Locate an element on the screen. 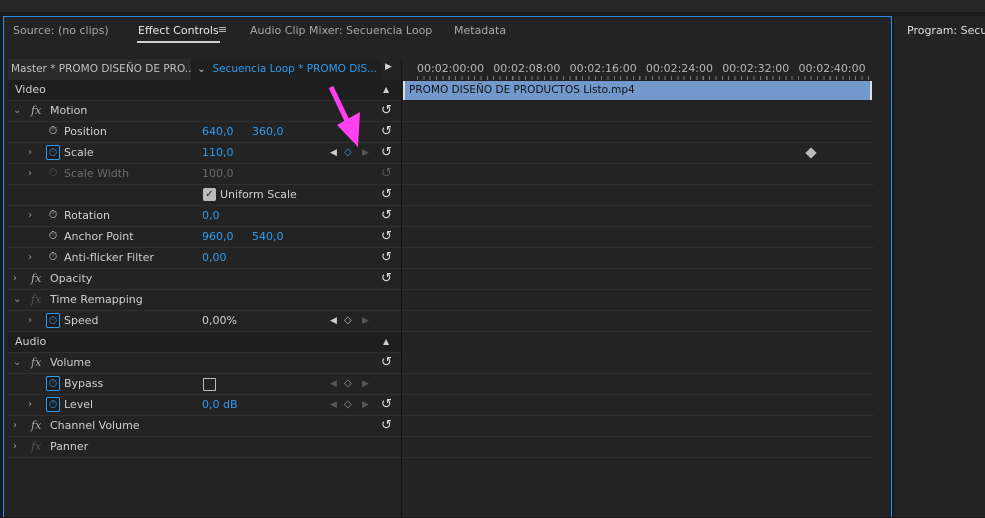 The height and width of the screenshot is (518, 985). value-field: 0,00% is located at coordinates (219, 321).